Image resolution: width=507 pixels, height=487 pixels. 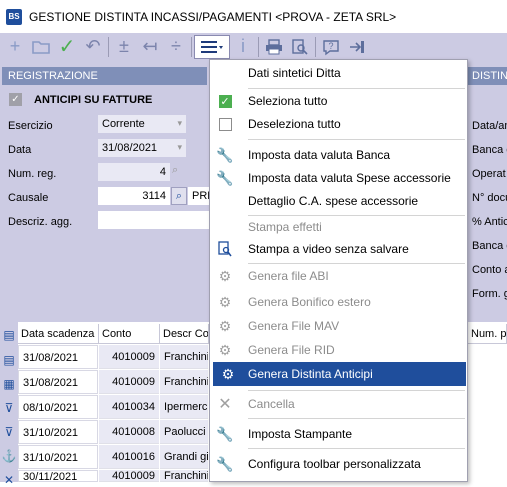 What do you see at coordinates (176, 47) in the screenshot?
I see `divide-icon: ÷` at bounding box center [176, 47].